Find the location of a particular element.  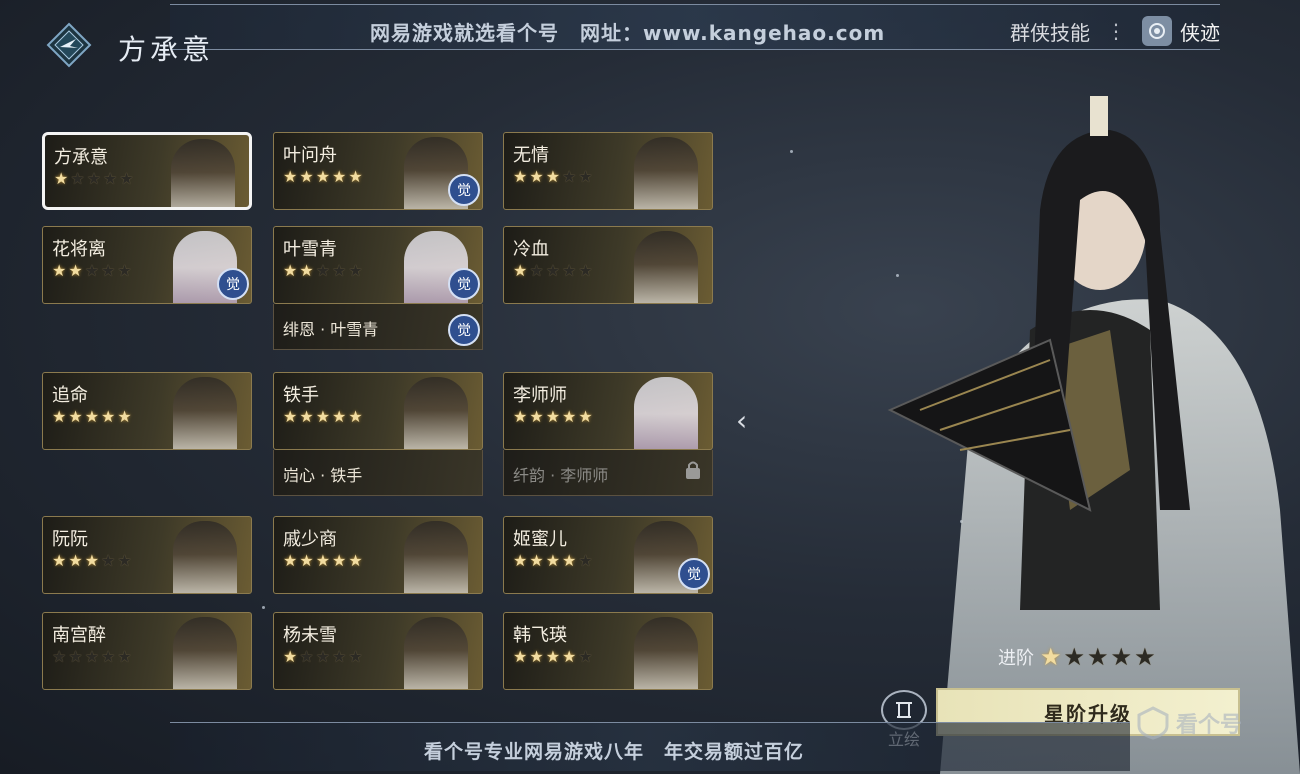

collapse-arrow-icon: ‹ is located at coordinates (741, 420).